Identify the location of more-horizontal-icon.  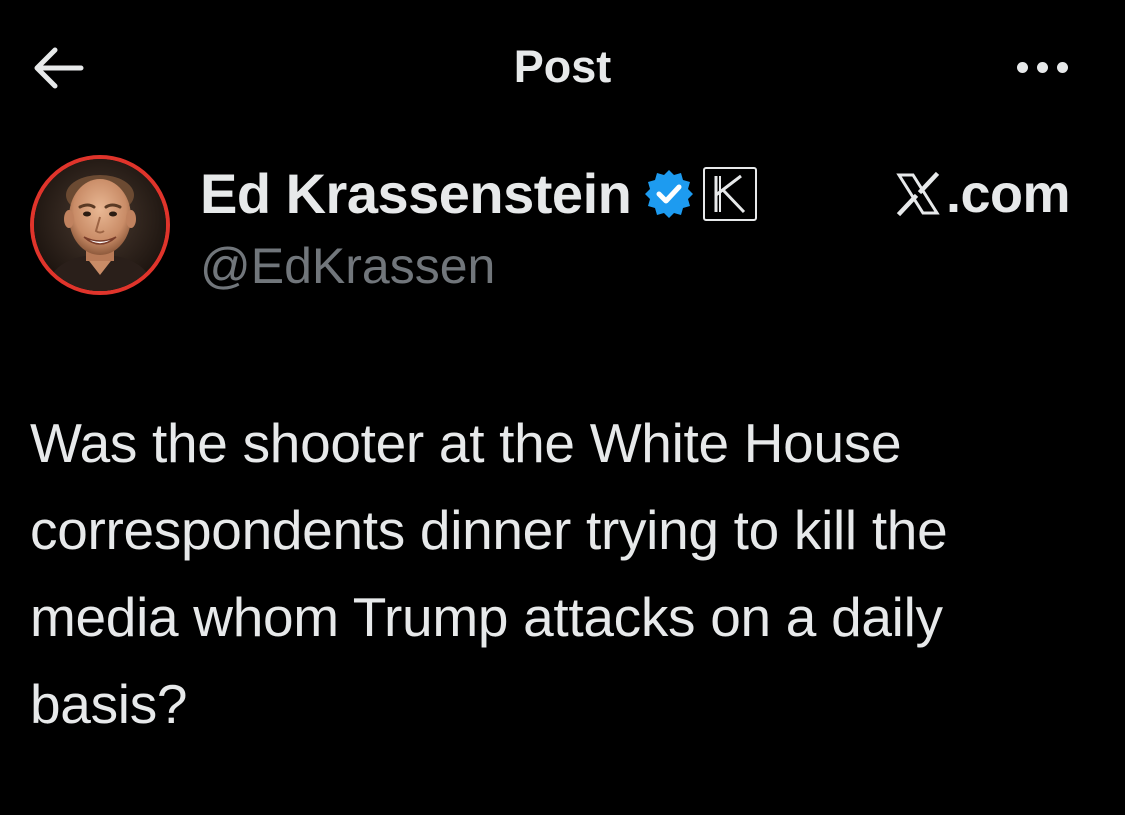
(1022, 67).